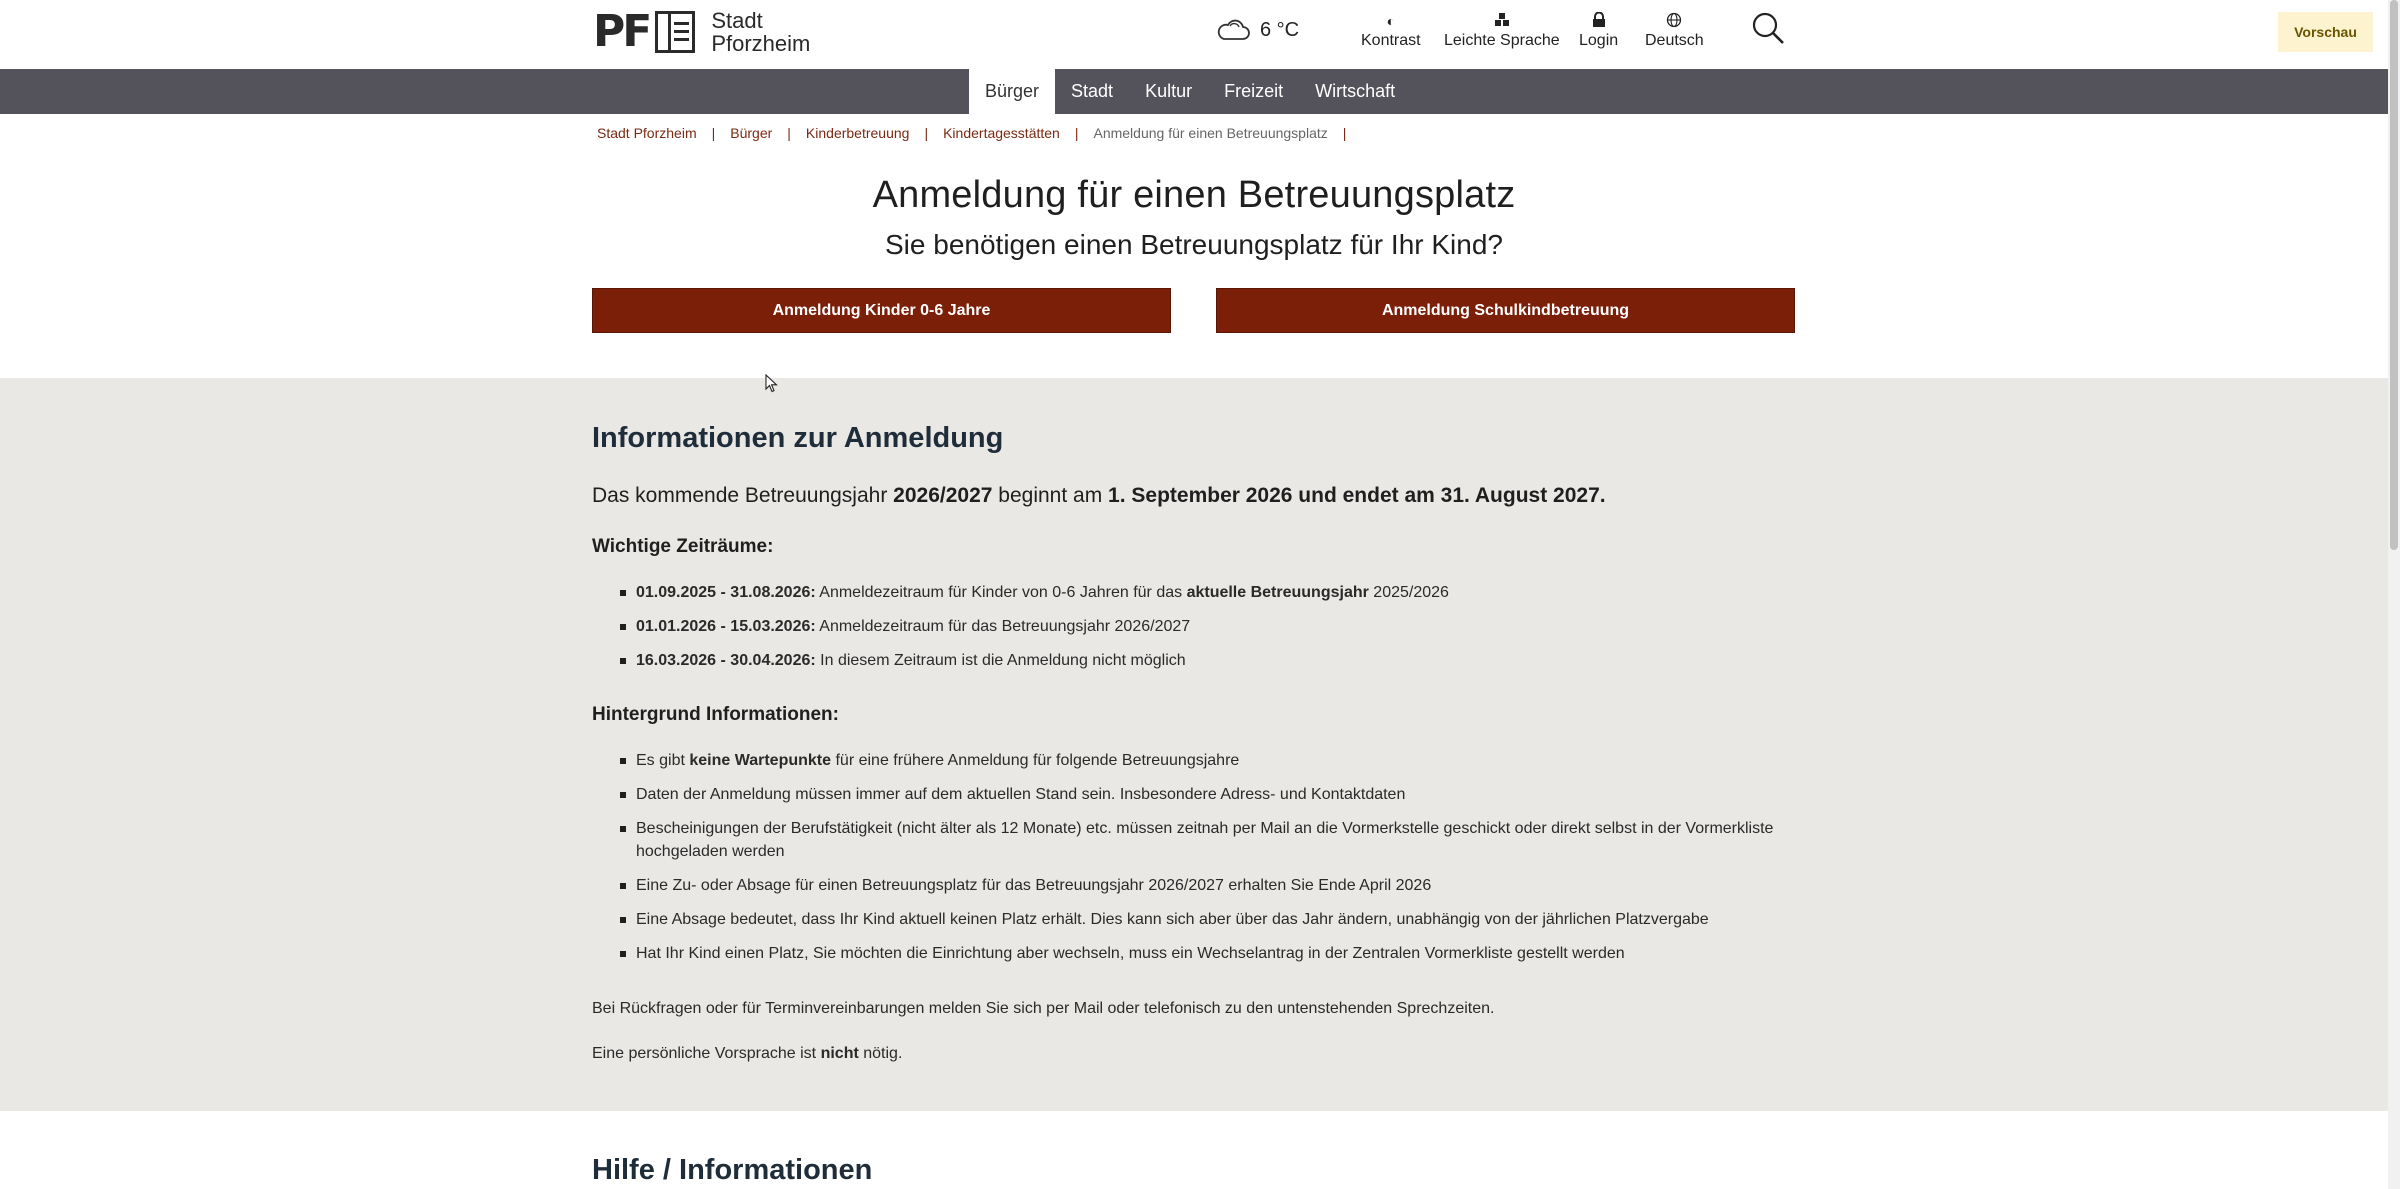 The image size is (2400, 1189). Describe the element at coordinates (1168, 91) in the screenshot. I see `nav-item-kultur: Kultur` at that location.